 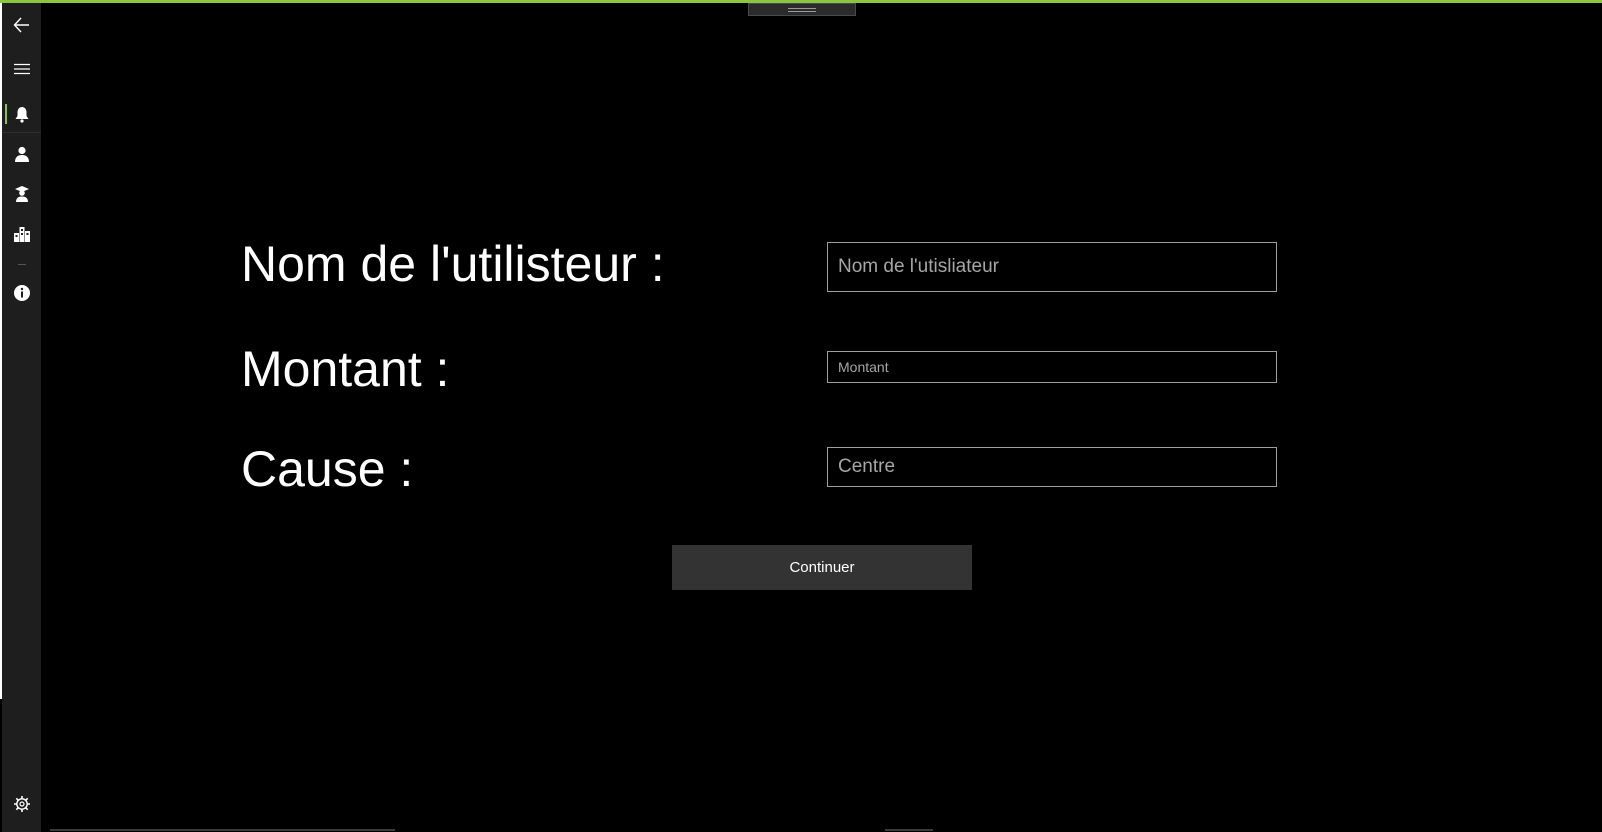 I want to click on menu-toggle-button, so click(x=21, y=69).